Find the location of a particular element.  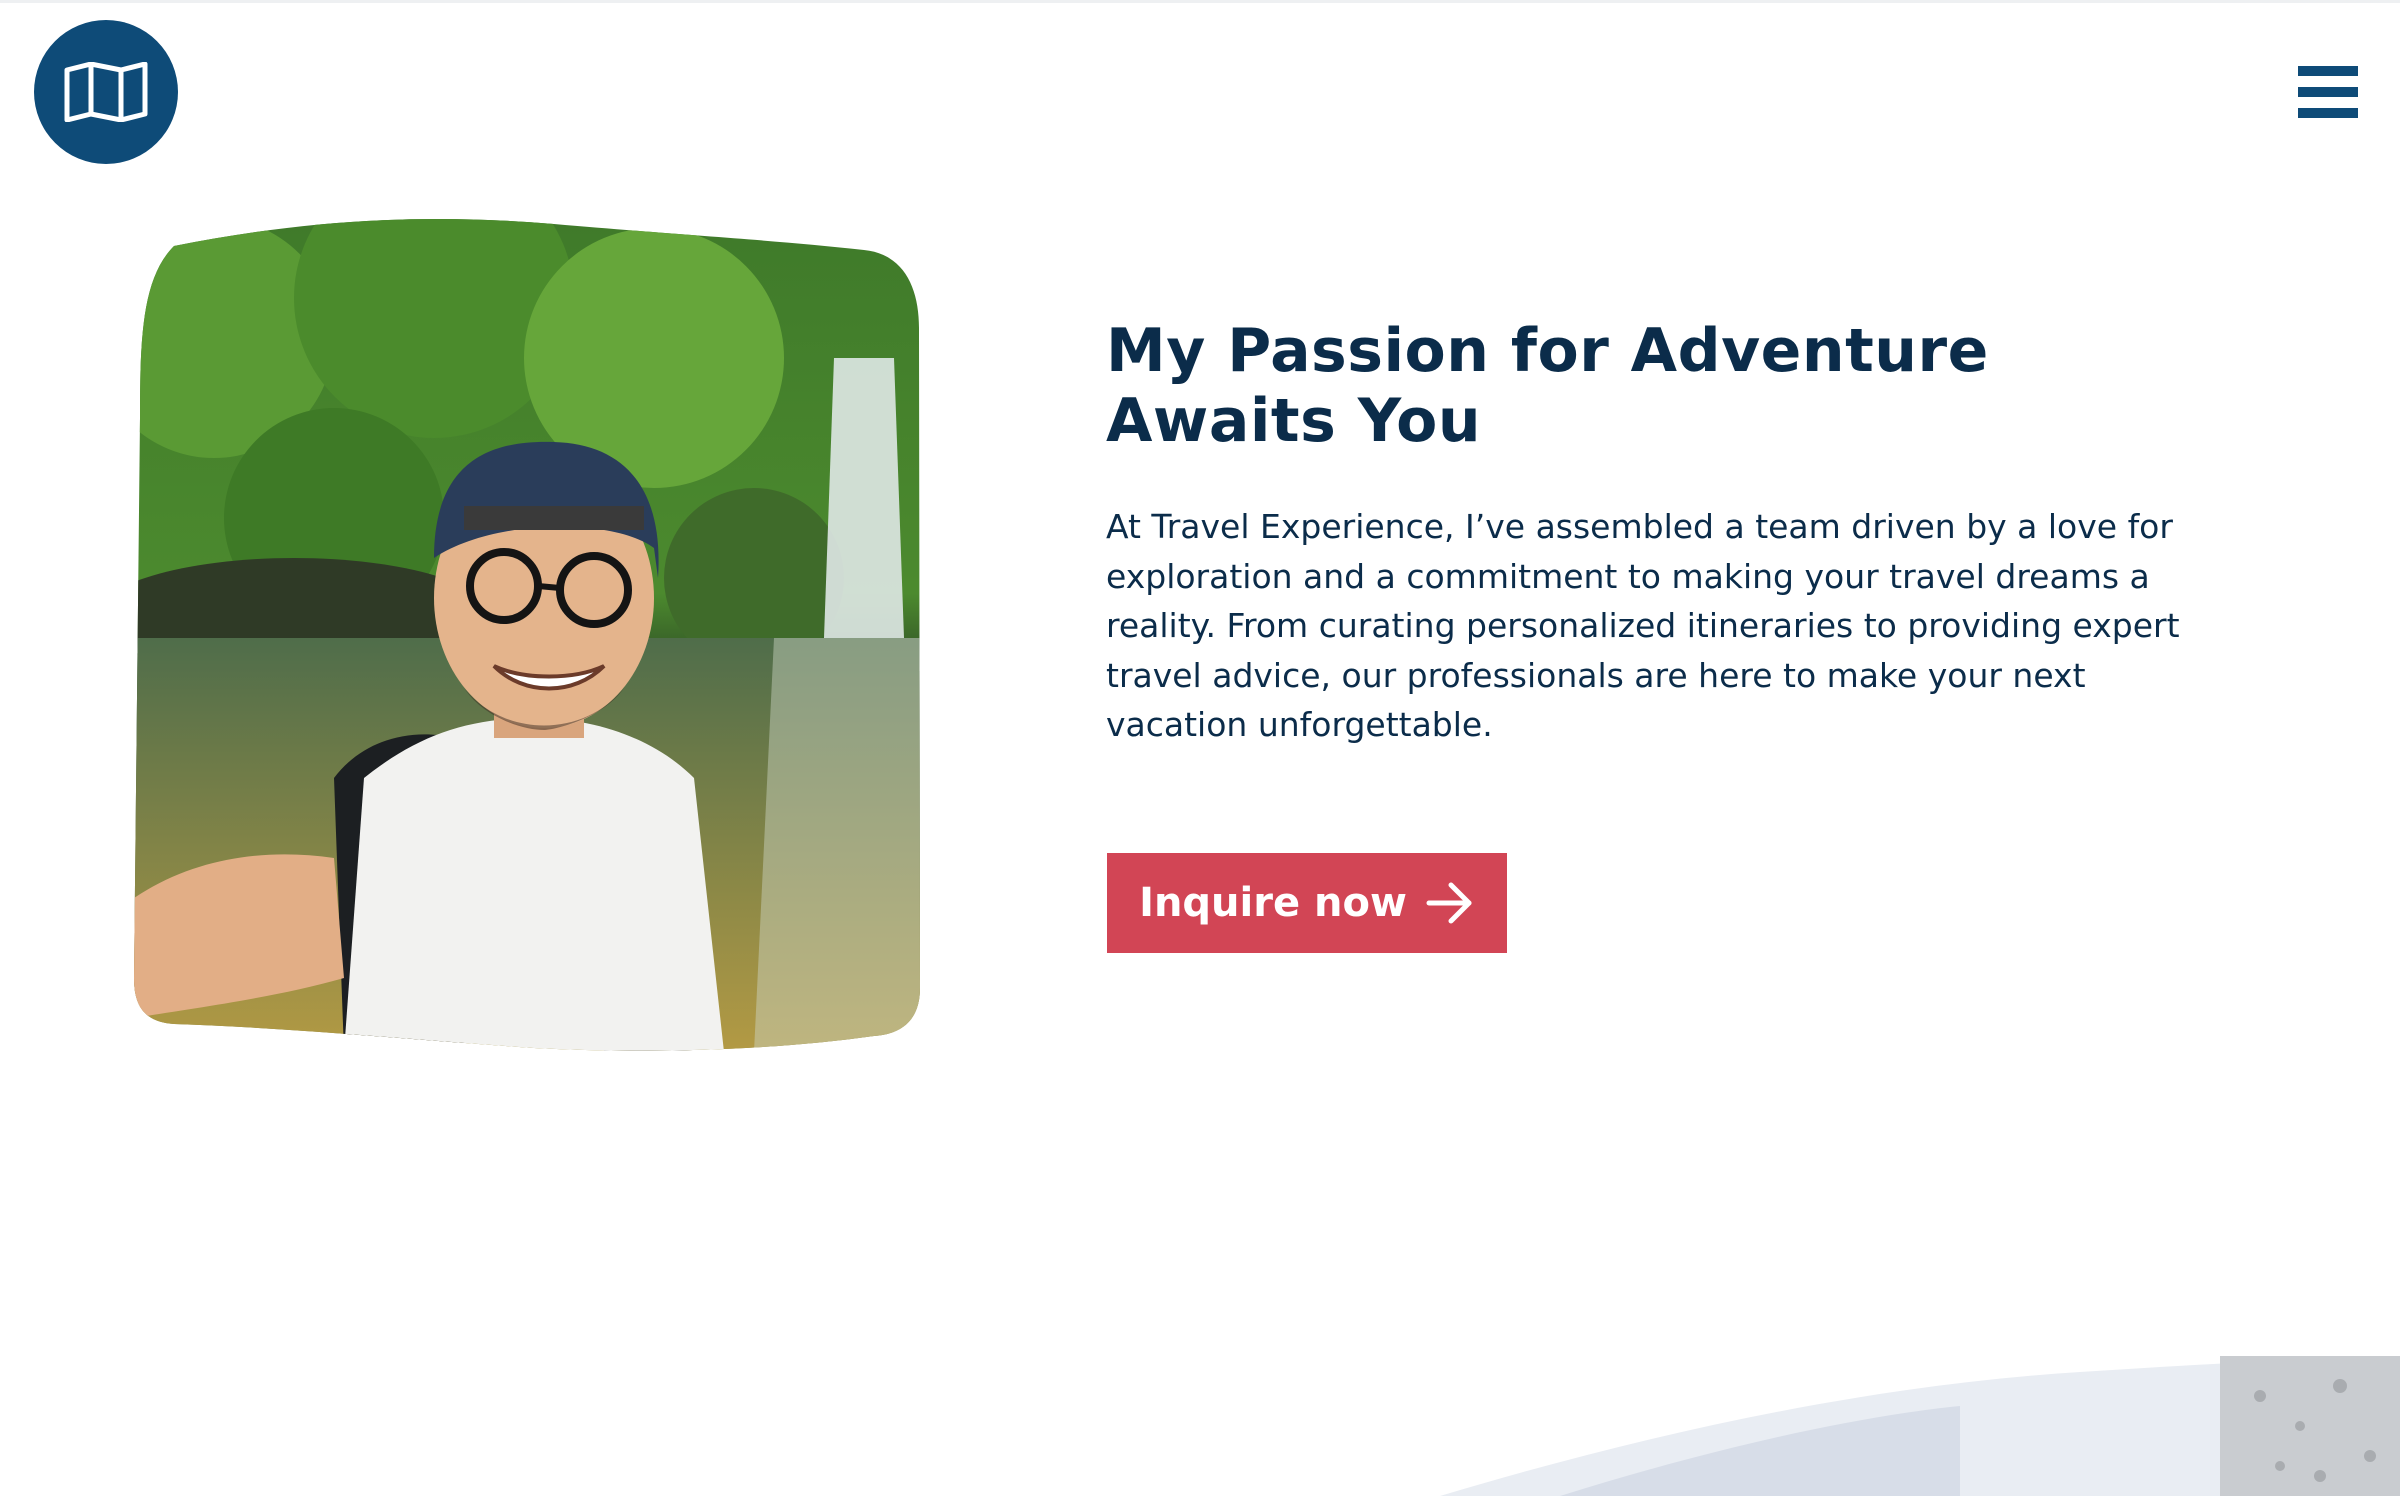

map-icon is located at coordinates (106, 92).